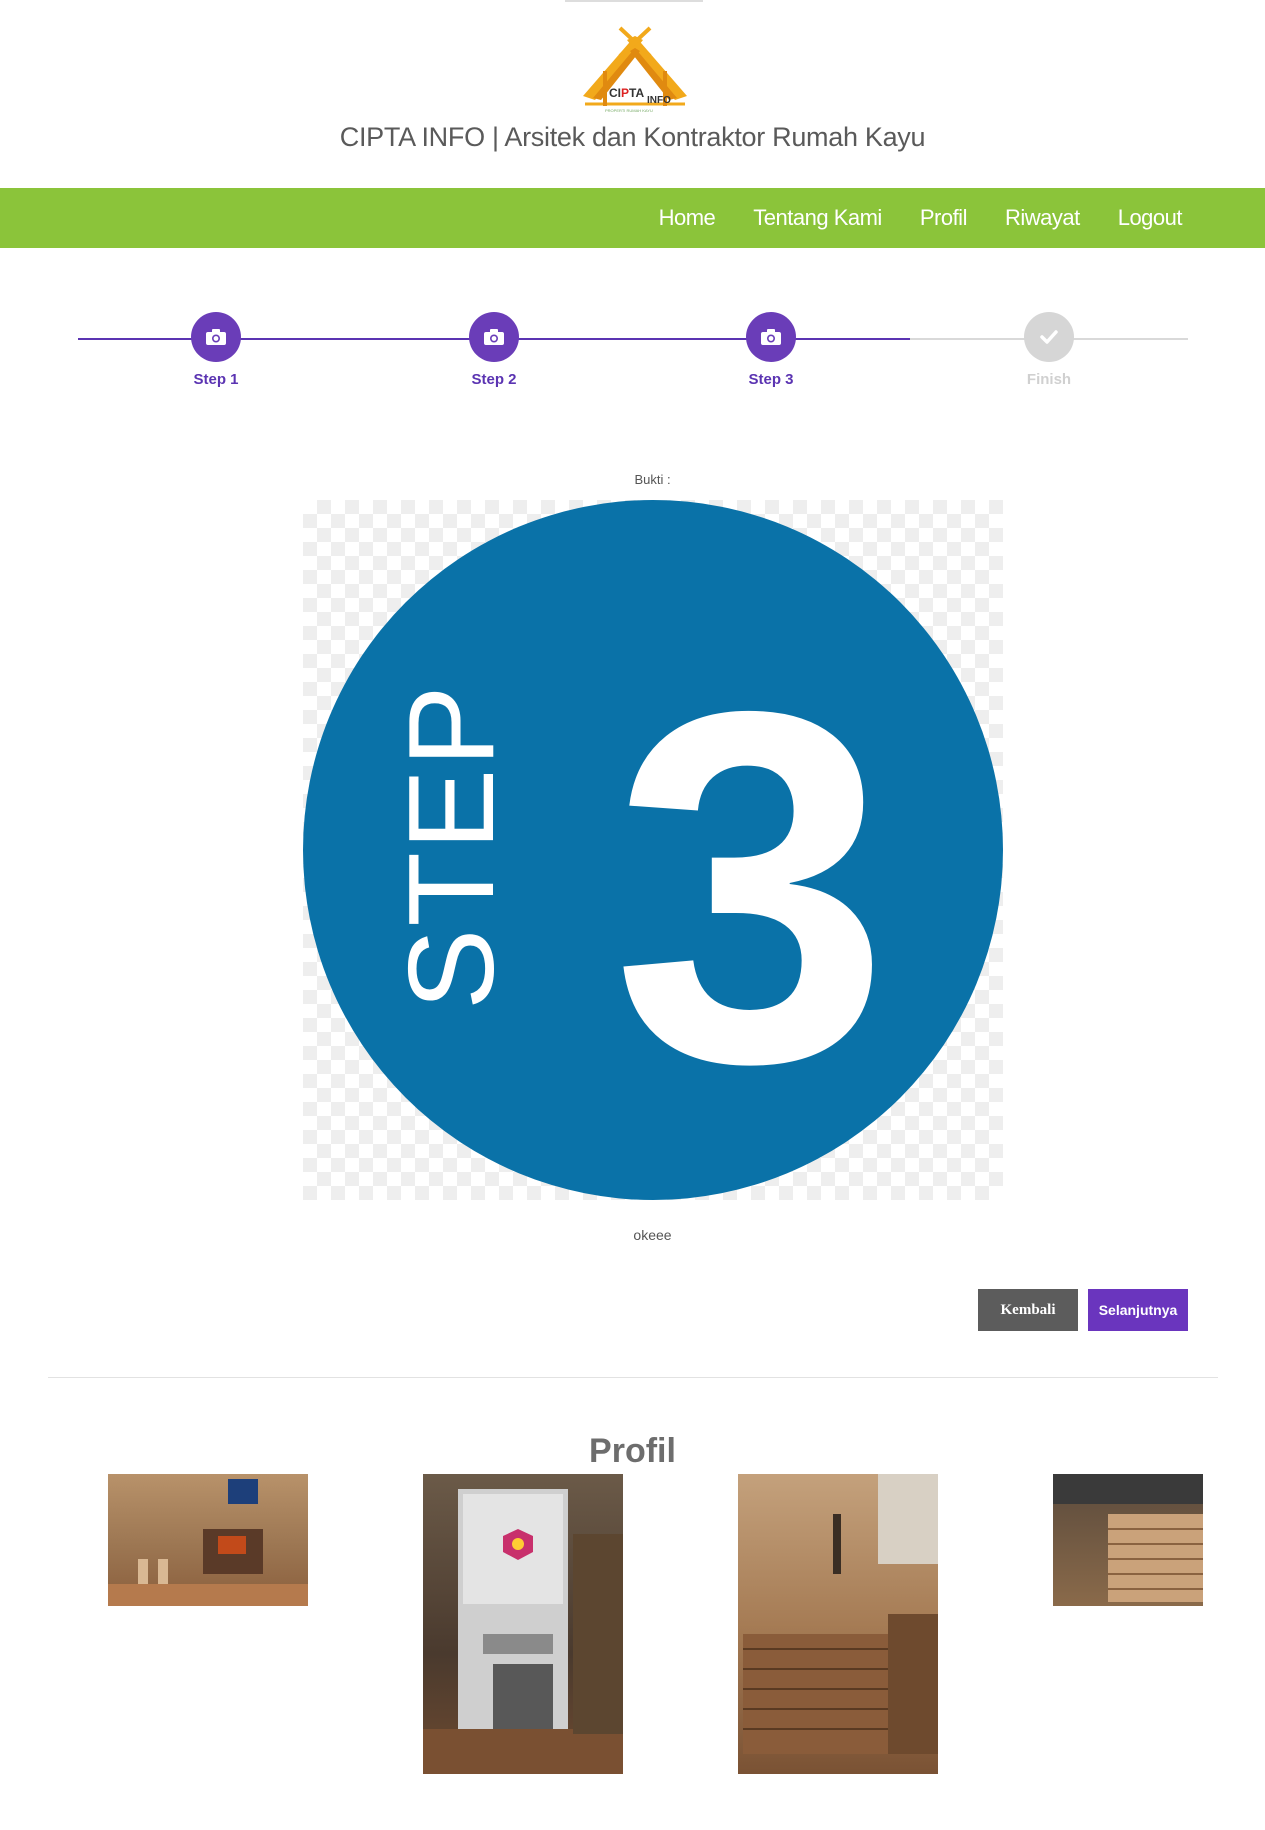  I want to click on finish-label: Finish, so click(1049, 379).